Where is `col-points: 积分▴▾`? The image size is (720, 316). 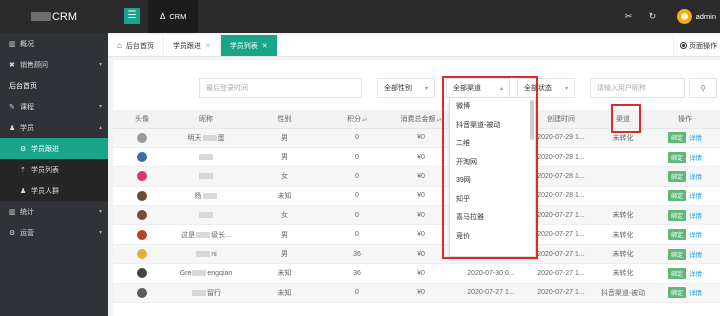
col-points: 积分▴▾ is located at coordinates (357, 119).